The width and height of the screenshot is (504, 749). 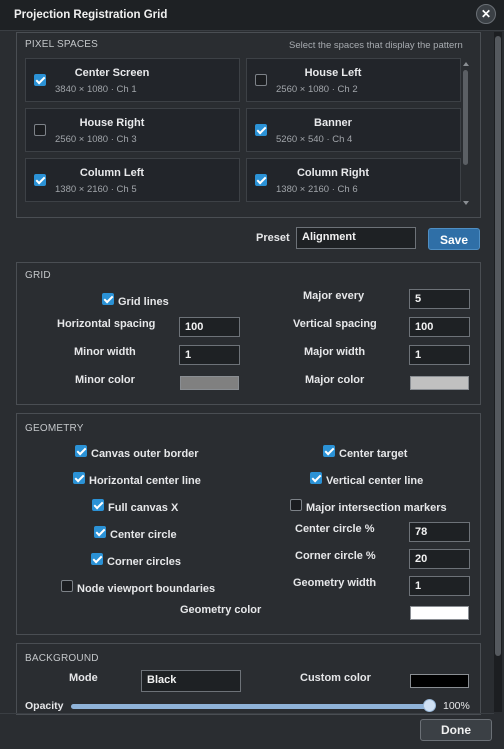 What do you see at coordinates (54, 428) in the screenshot?
I see `geometry-title: GEOMETRY` at bounding box center [54, 428].